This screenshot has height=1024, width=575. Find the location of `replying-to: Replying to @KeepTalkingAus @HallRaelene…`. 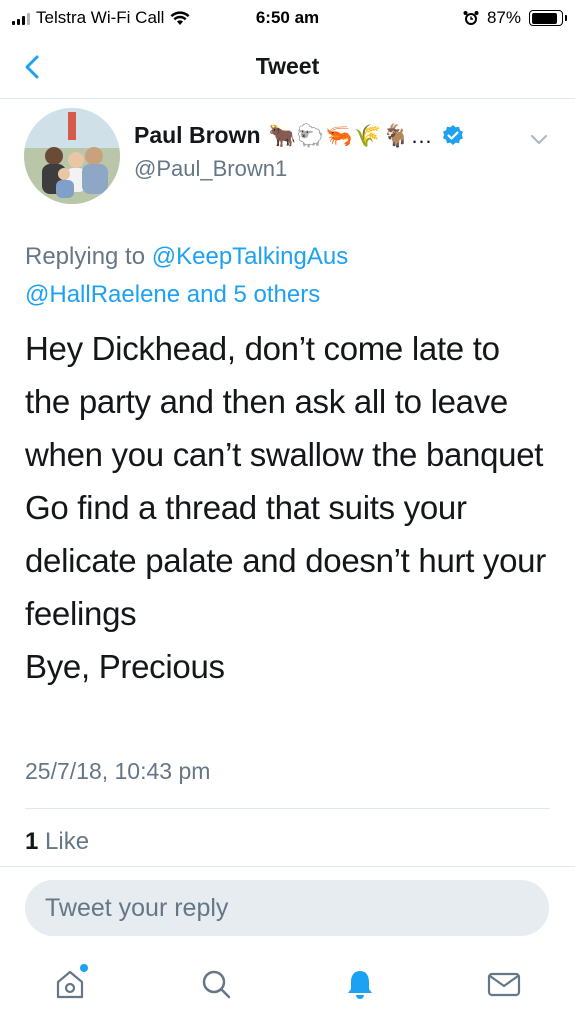

replying-to: Replying to @KeepTalkingAus @HallRaelene… is located at coordinates (285, 276).